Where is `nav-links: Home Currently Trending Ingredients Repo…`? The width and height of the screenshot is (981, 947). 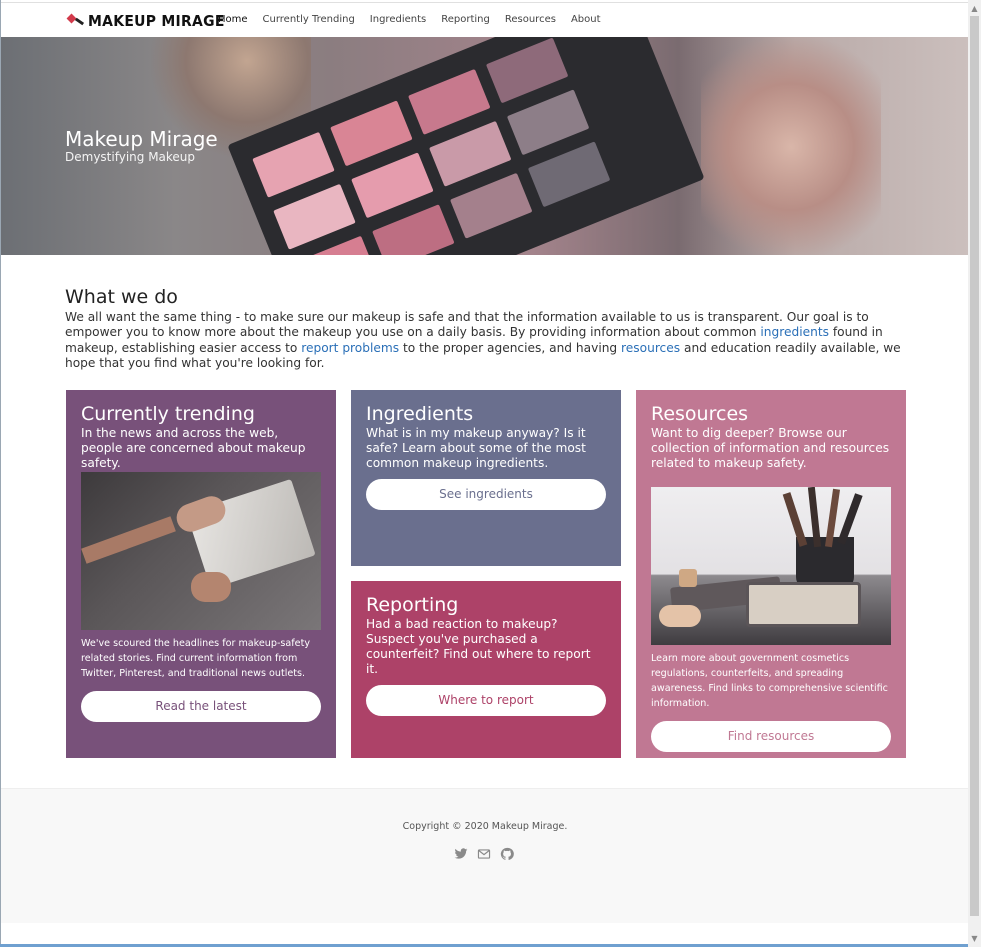
nav-links: Home Currently Trending Ingredients Repo… is located at coordinates (417, 19).